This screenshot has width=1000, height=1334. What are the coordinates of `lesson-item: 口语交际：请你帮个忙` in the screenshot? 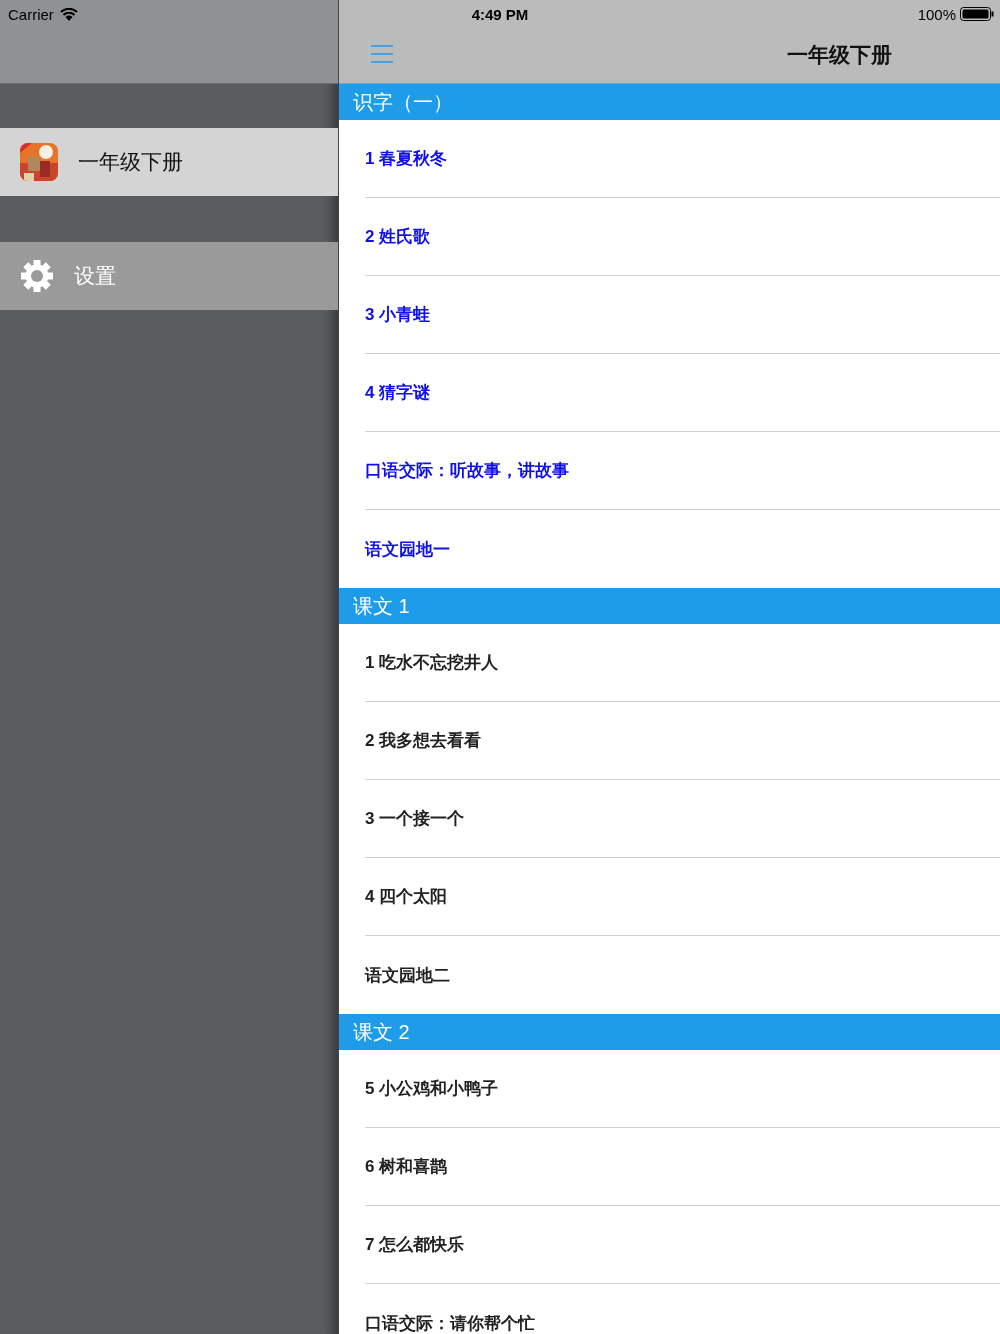 It's located at (450, 1322).